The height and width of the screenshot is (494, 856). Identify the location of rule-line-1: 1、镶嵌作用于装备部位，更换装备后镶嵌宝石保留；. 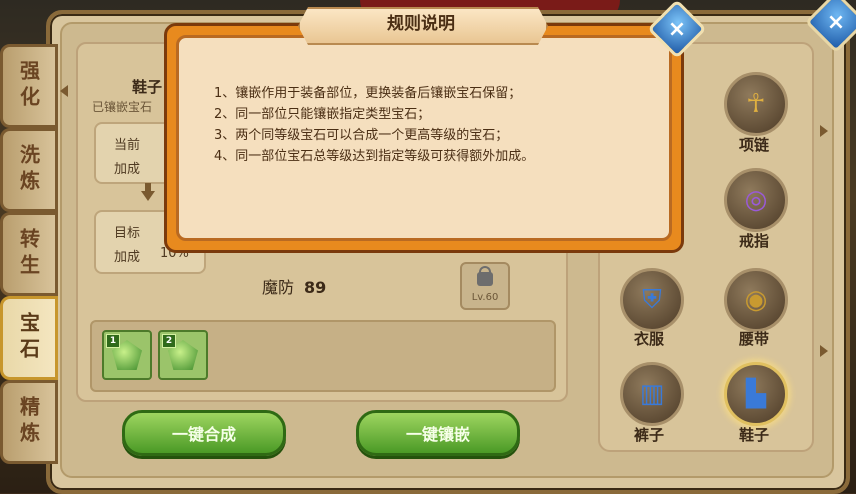
(368, 93).